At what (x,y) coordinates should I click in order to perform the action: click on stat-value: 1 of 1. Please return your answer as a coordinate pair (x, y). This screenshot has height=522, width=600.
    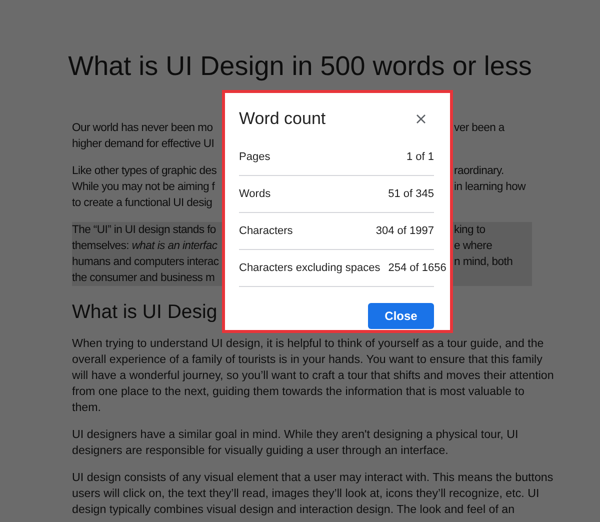
    Looking at the image, I should click on (420, 157).